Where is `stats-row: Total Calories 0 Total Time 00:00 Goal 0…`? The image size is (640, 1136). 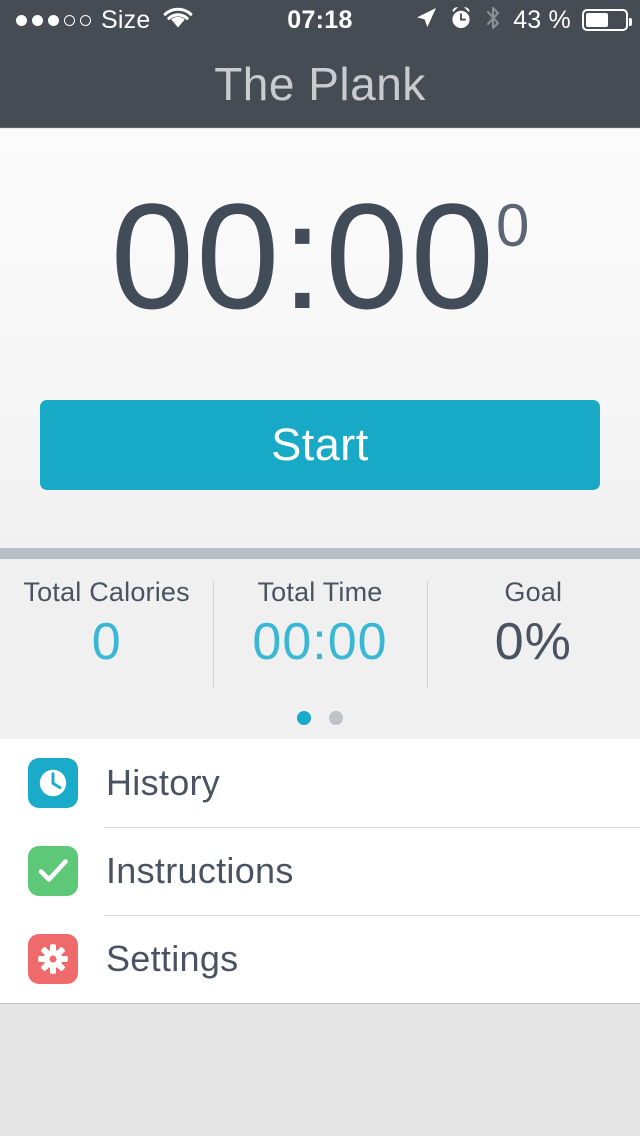 stats-row: Total Calories 0 Total Time 00:00 Goal 0… is located at coordinates (320, 633).